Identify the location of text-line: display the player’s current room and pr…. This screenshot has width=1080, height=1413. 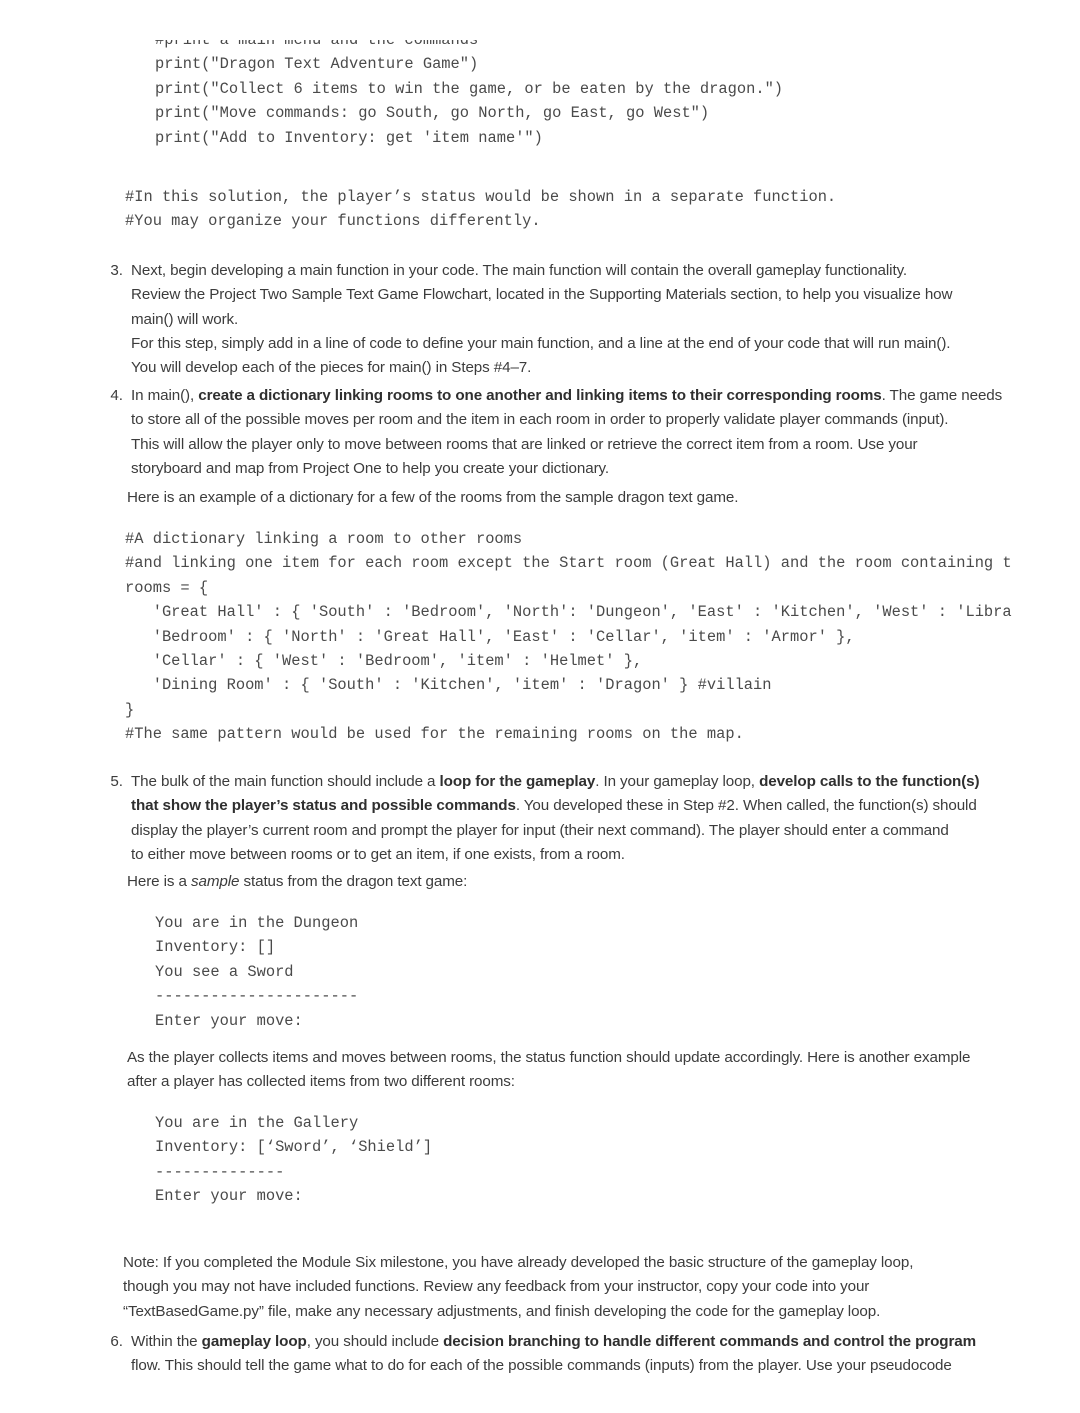
(540, 830).